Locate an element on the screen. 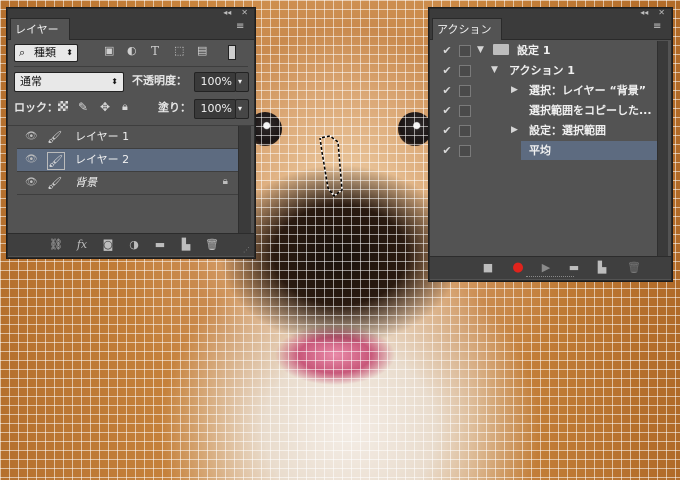 The width and height of the screenshot is (680, 480). tab-layers: レイヤー is located at coordinates (40, 29).